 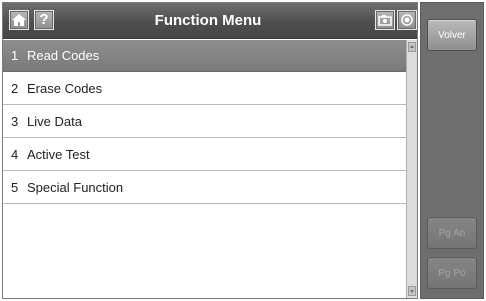 I want to click on menu-item-number: 5, so click(x=15, y=187).